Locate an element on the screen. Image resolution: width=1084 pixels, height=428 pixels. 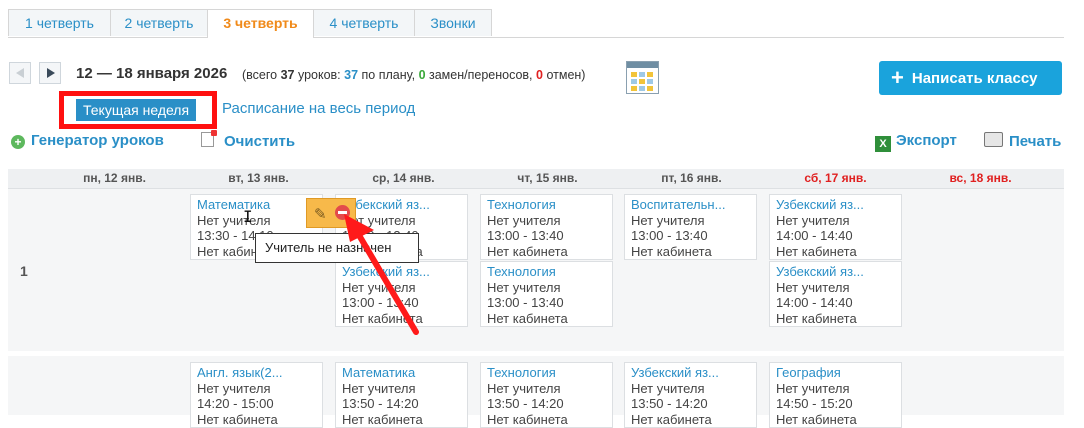
day-header: ср, 14 янв. is located at coordinates (403, 178).